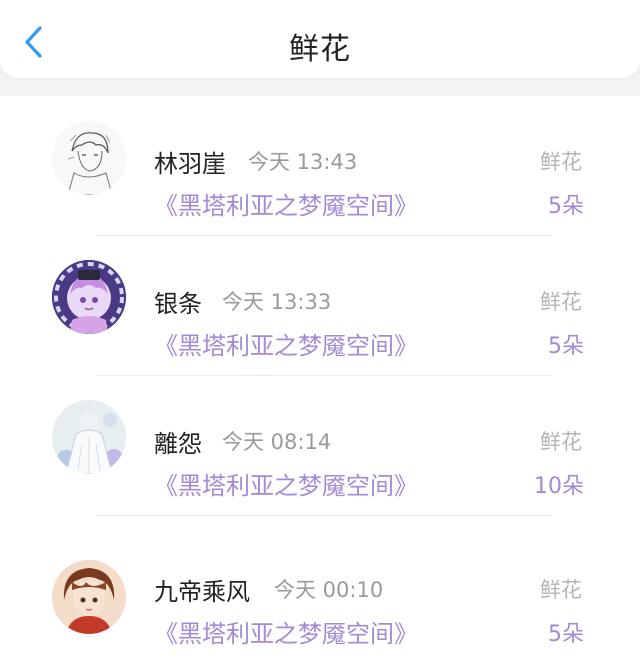  What do you see at coordinates (89, 297) in the screenshot?
I see `purple-chibi-avatar-icon` at bounding box center [89, 297].